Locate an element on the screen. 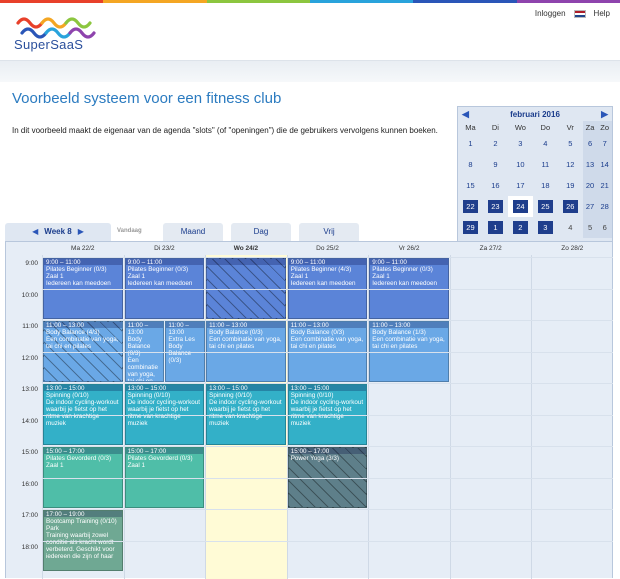  mini-calendar-day: 6 is located at coordinates (590, 143).